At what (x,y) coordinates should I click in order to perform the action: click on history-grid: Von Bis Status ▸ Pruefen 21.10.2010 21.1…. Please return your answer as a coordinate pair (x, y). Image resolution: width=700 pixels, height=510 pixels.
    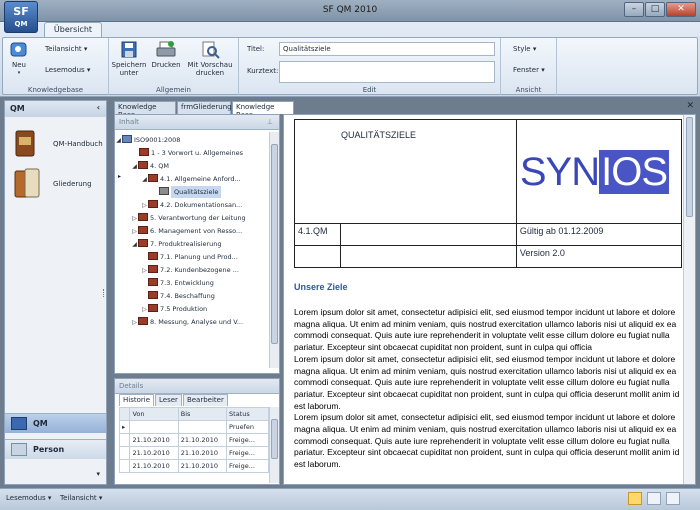
    Looking at the image, I should click on (193, 440).